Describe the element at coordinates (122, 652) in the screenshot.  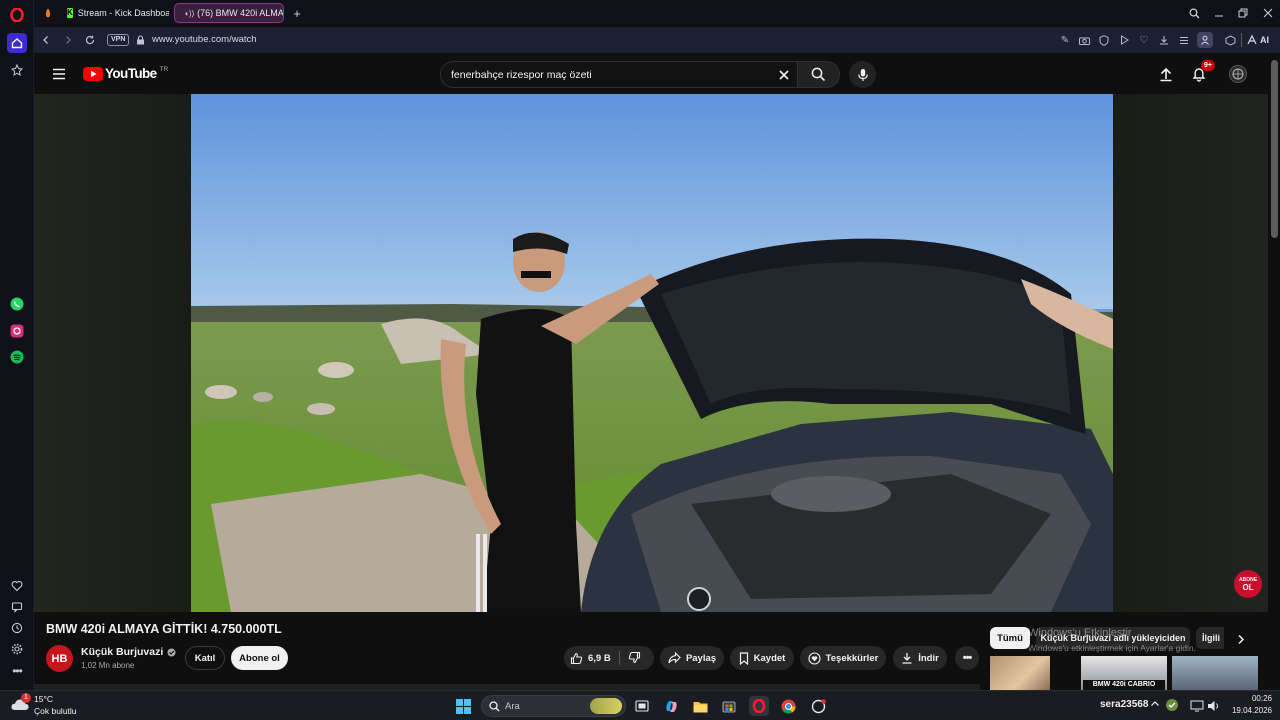
I see `channel-name: Küçük Burjuvazi` at that location.